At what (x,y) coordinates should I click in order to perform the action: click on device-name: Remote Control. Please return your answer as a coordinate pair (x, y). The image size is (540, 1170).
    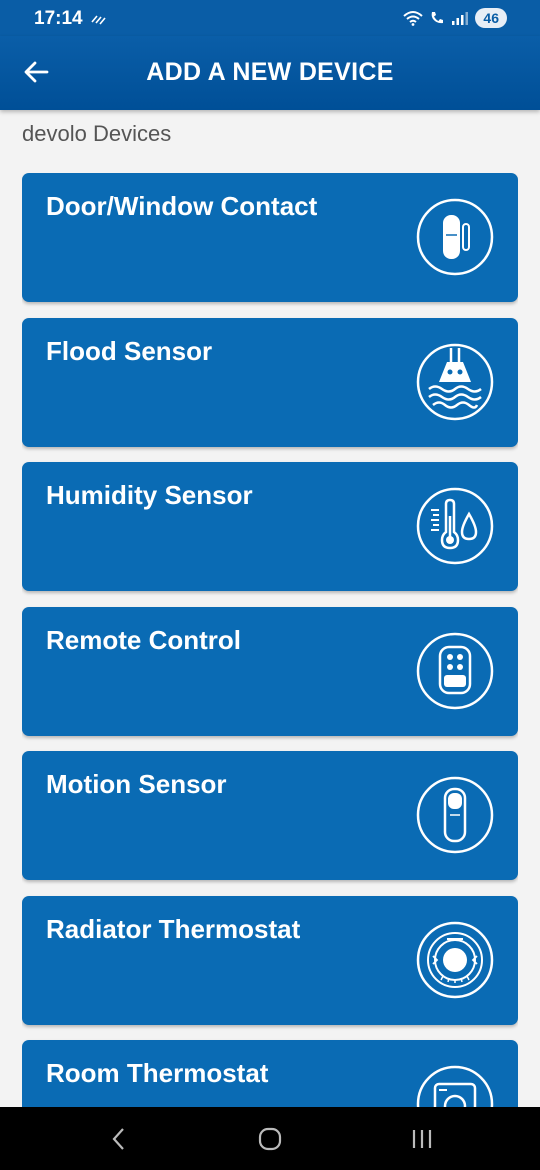
    Looking at the image, I should click on (143, 639).